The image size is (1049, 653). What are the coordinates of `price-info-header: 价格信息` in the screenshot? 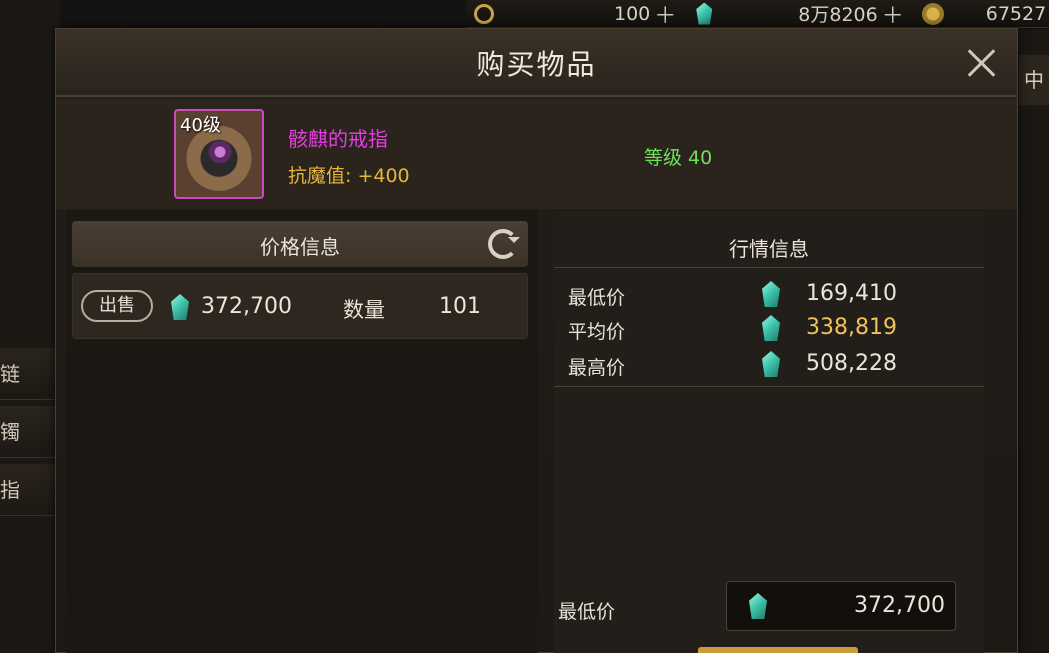 It's located at (300, 244).